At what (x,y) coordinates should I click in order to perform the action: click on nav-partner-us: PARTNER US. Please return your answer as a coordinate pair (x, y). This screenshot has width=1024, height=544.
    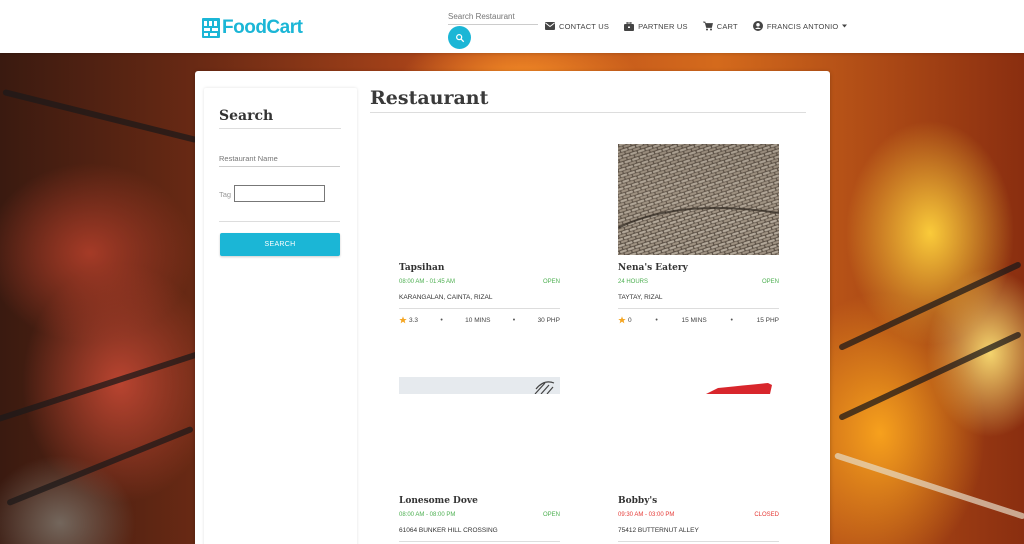
    Looking at the image, I should click on (656, 26).